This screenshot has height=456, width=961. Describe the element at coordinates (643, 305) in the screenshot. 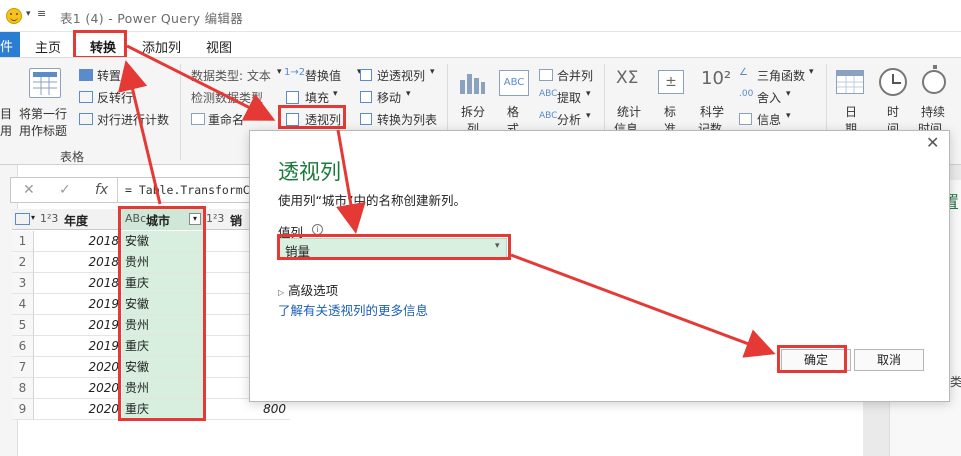

I see `arrow-select-to-ok` at that location.